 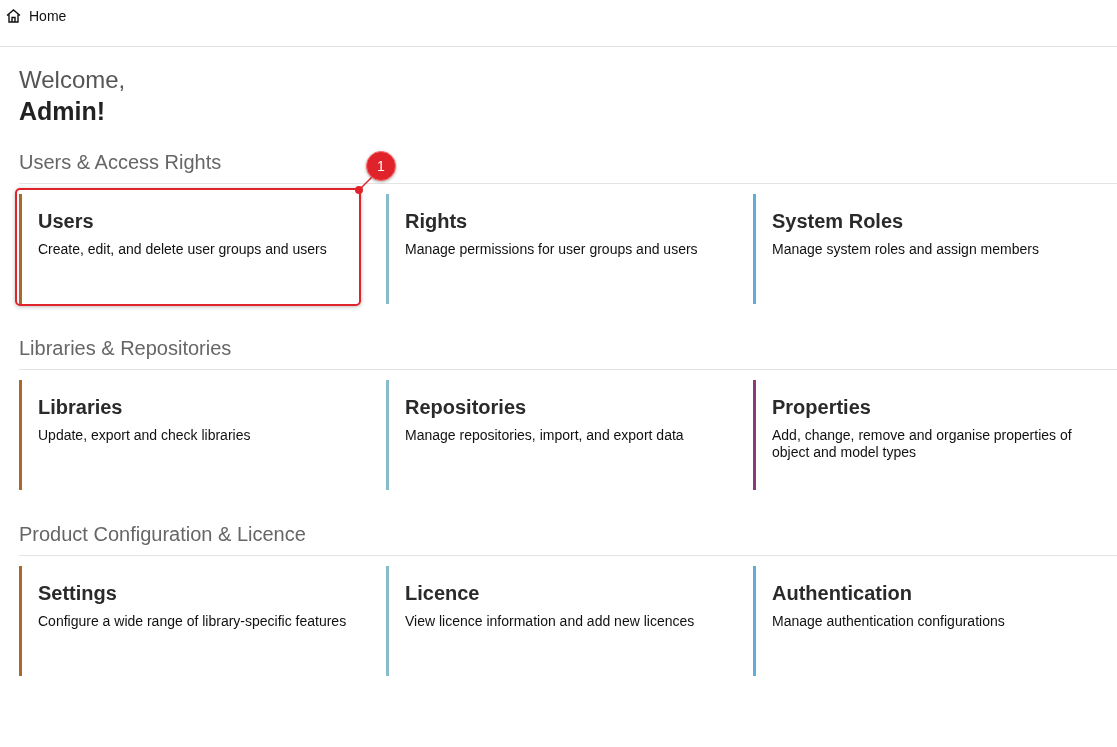 What do you see at coordinates (36, 16) in the screenshot?
I see `home-link: Home` at bounding box center [36, 16].